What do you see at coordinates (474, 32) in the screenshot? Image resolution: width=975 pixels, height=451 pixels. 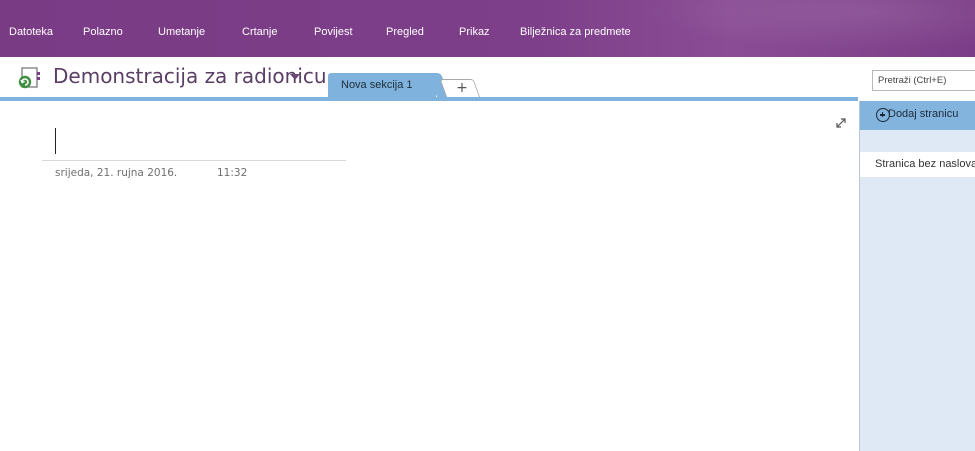 I see `ribbon-tab-prikaz: Prikaz` at bounding box center [474, 32].